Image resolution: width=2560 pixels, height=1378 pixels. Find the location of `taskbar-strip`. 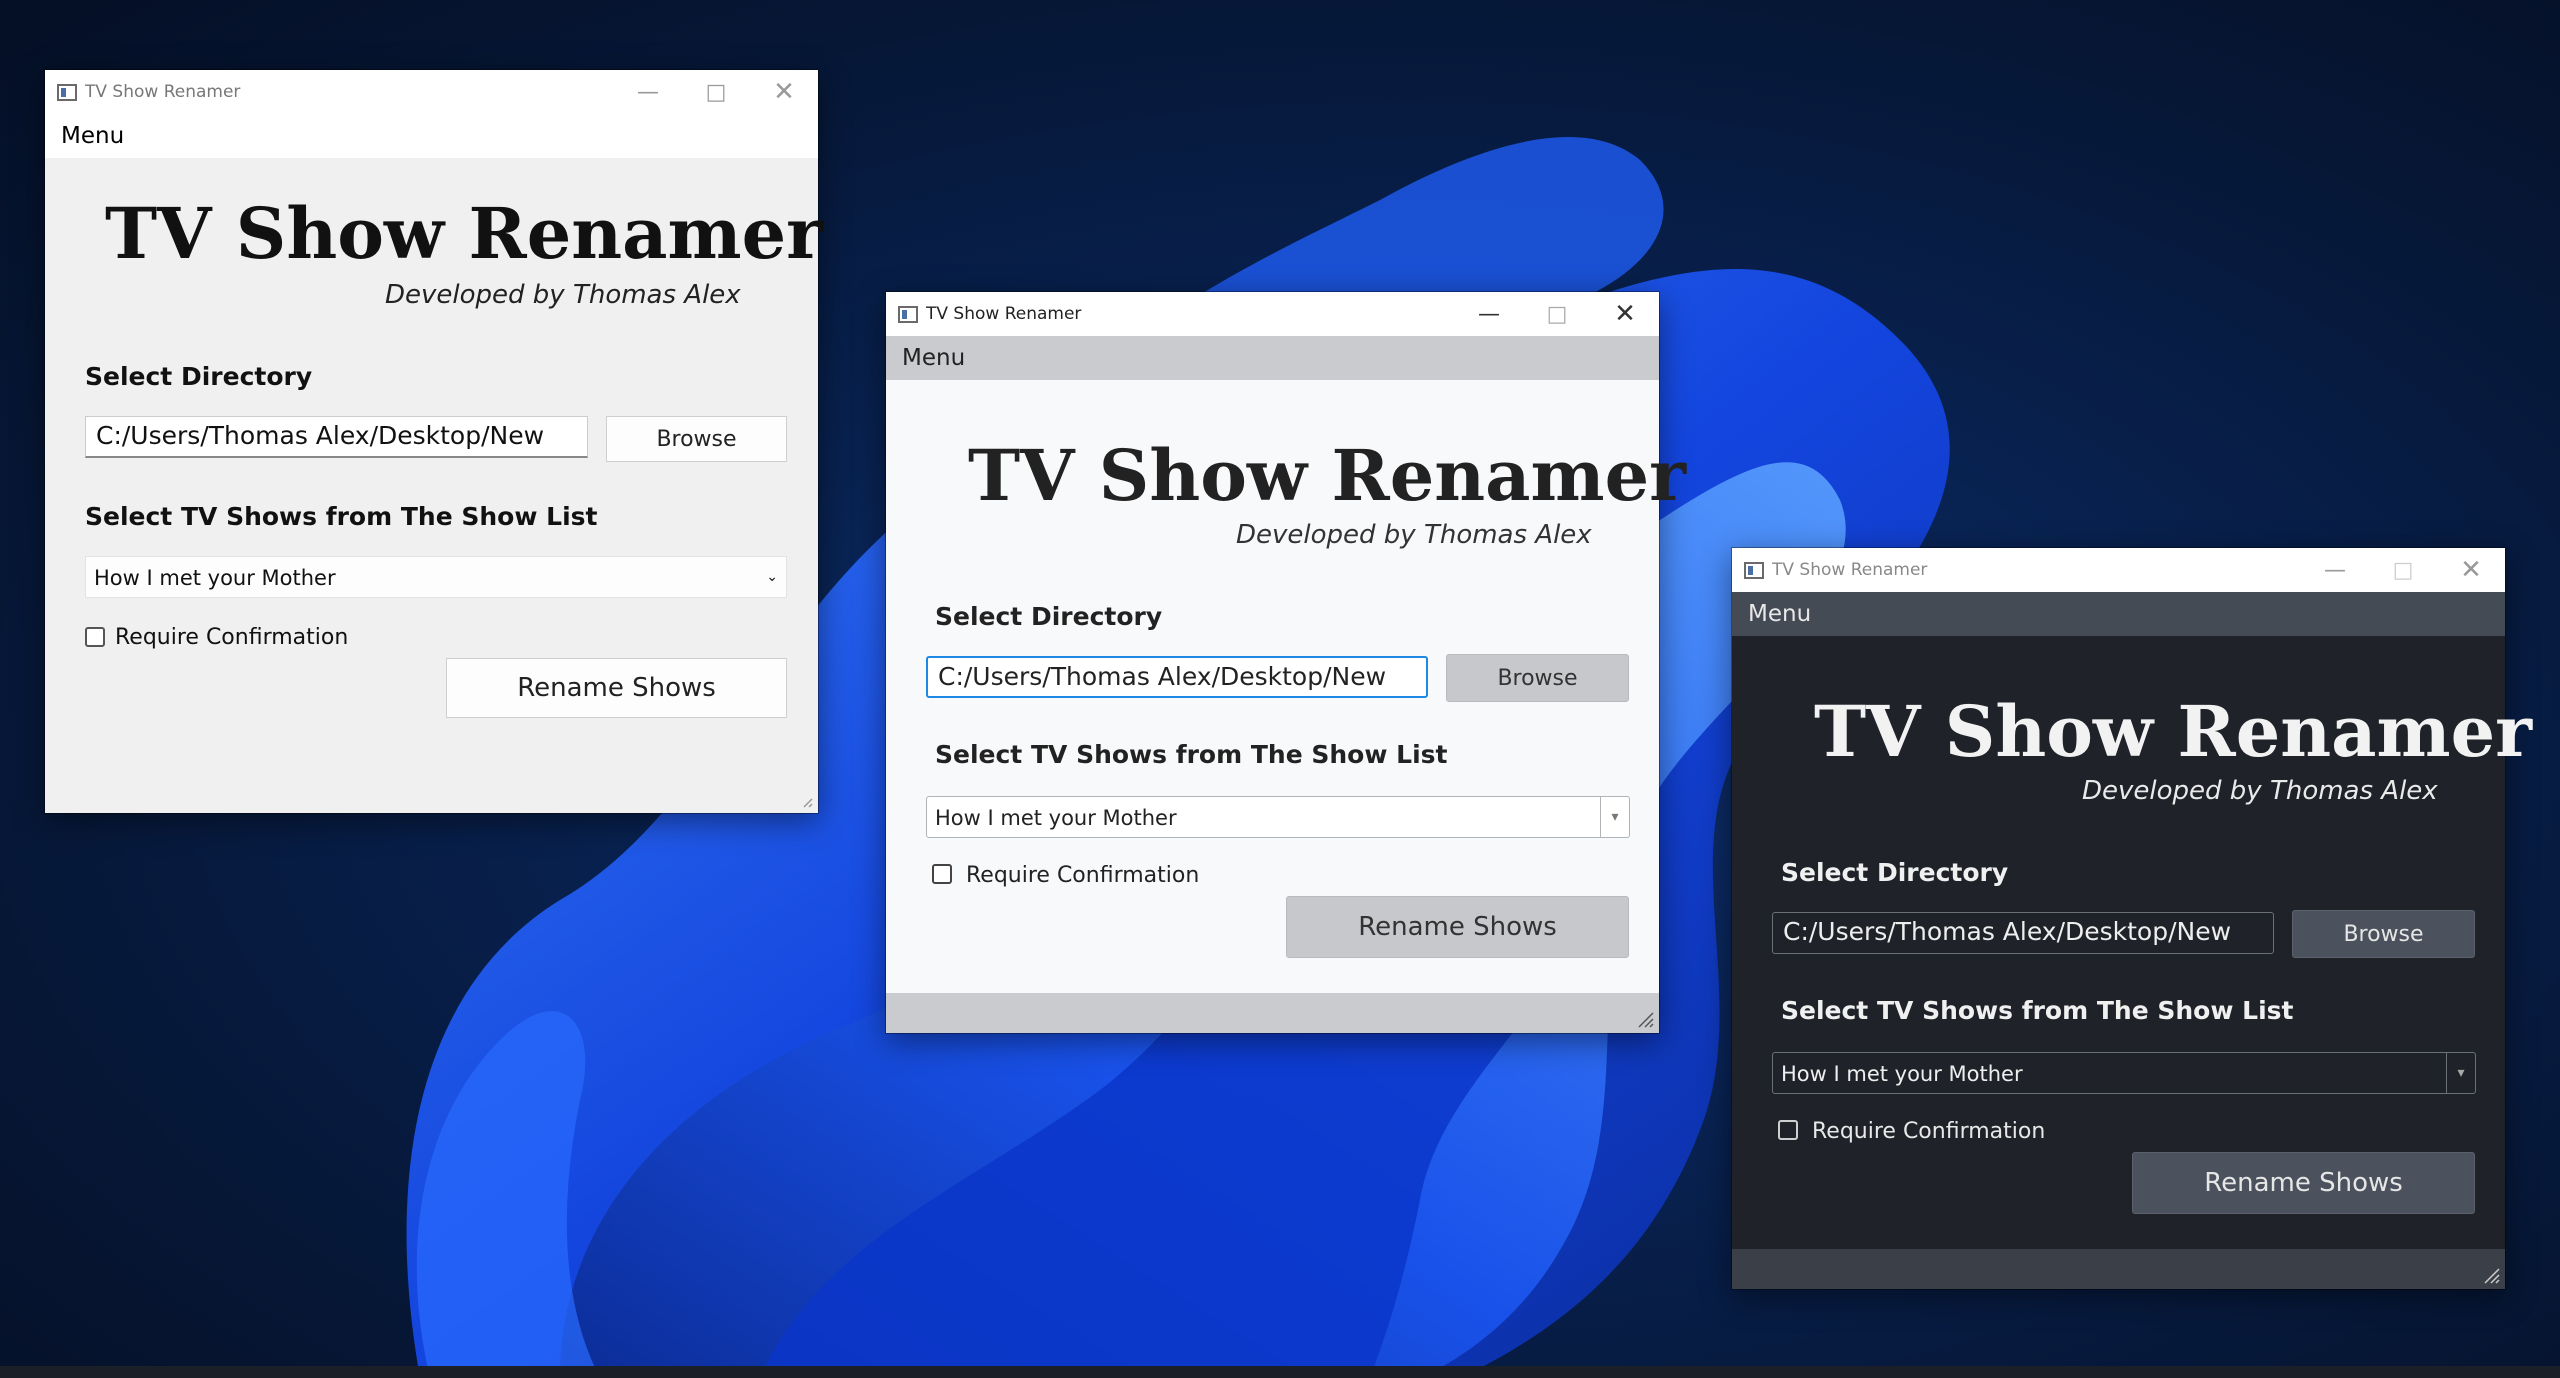

taskbar-strip is located at coordinates (1280, 1372).